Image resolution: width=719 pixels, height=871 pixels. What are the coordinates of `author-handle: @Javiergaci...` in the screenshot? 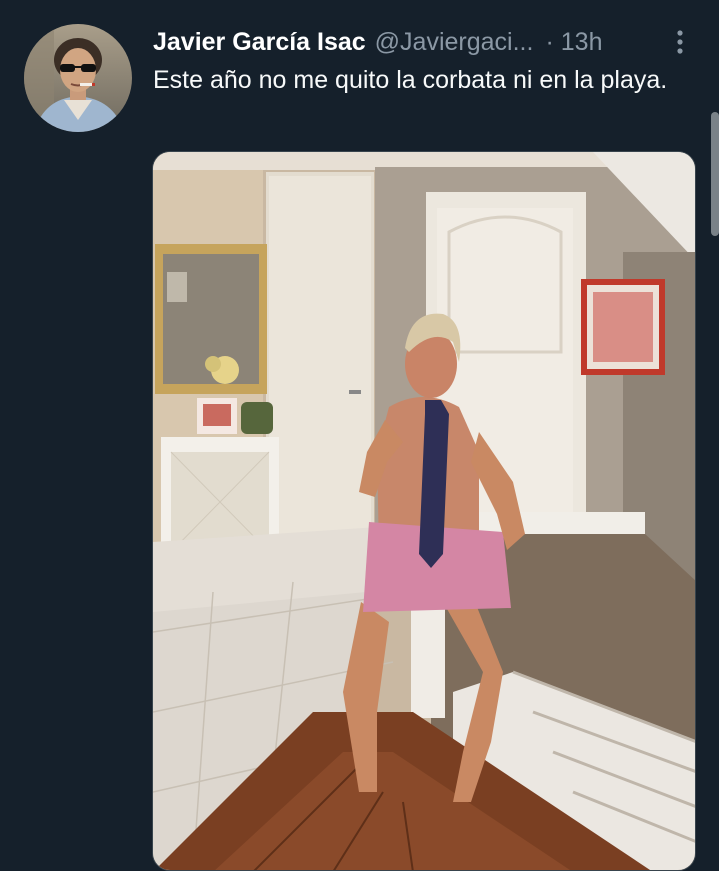 It's located at (454, 42).